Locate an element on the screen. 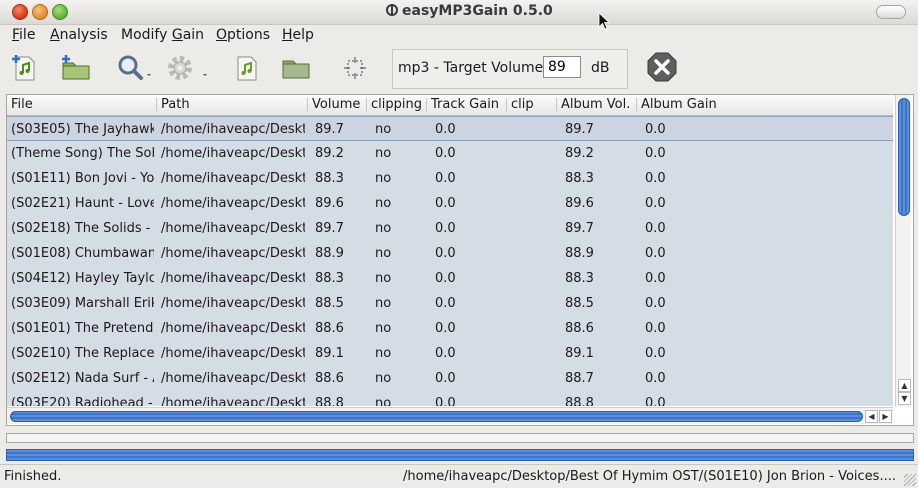 This screenshot has width=918, height=488. menu-options: Options is located at coordinates (243, 35).